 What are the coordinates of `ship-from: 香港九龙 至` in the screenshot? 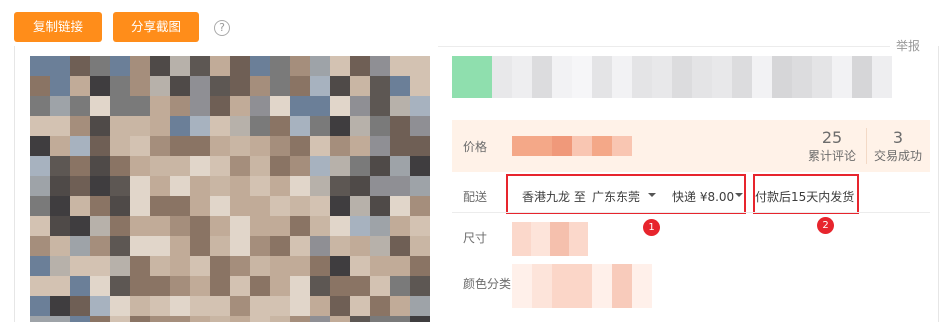 It's located at (554, 197).